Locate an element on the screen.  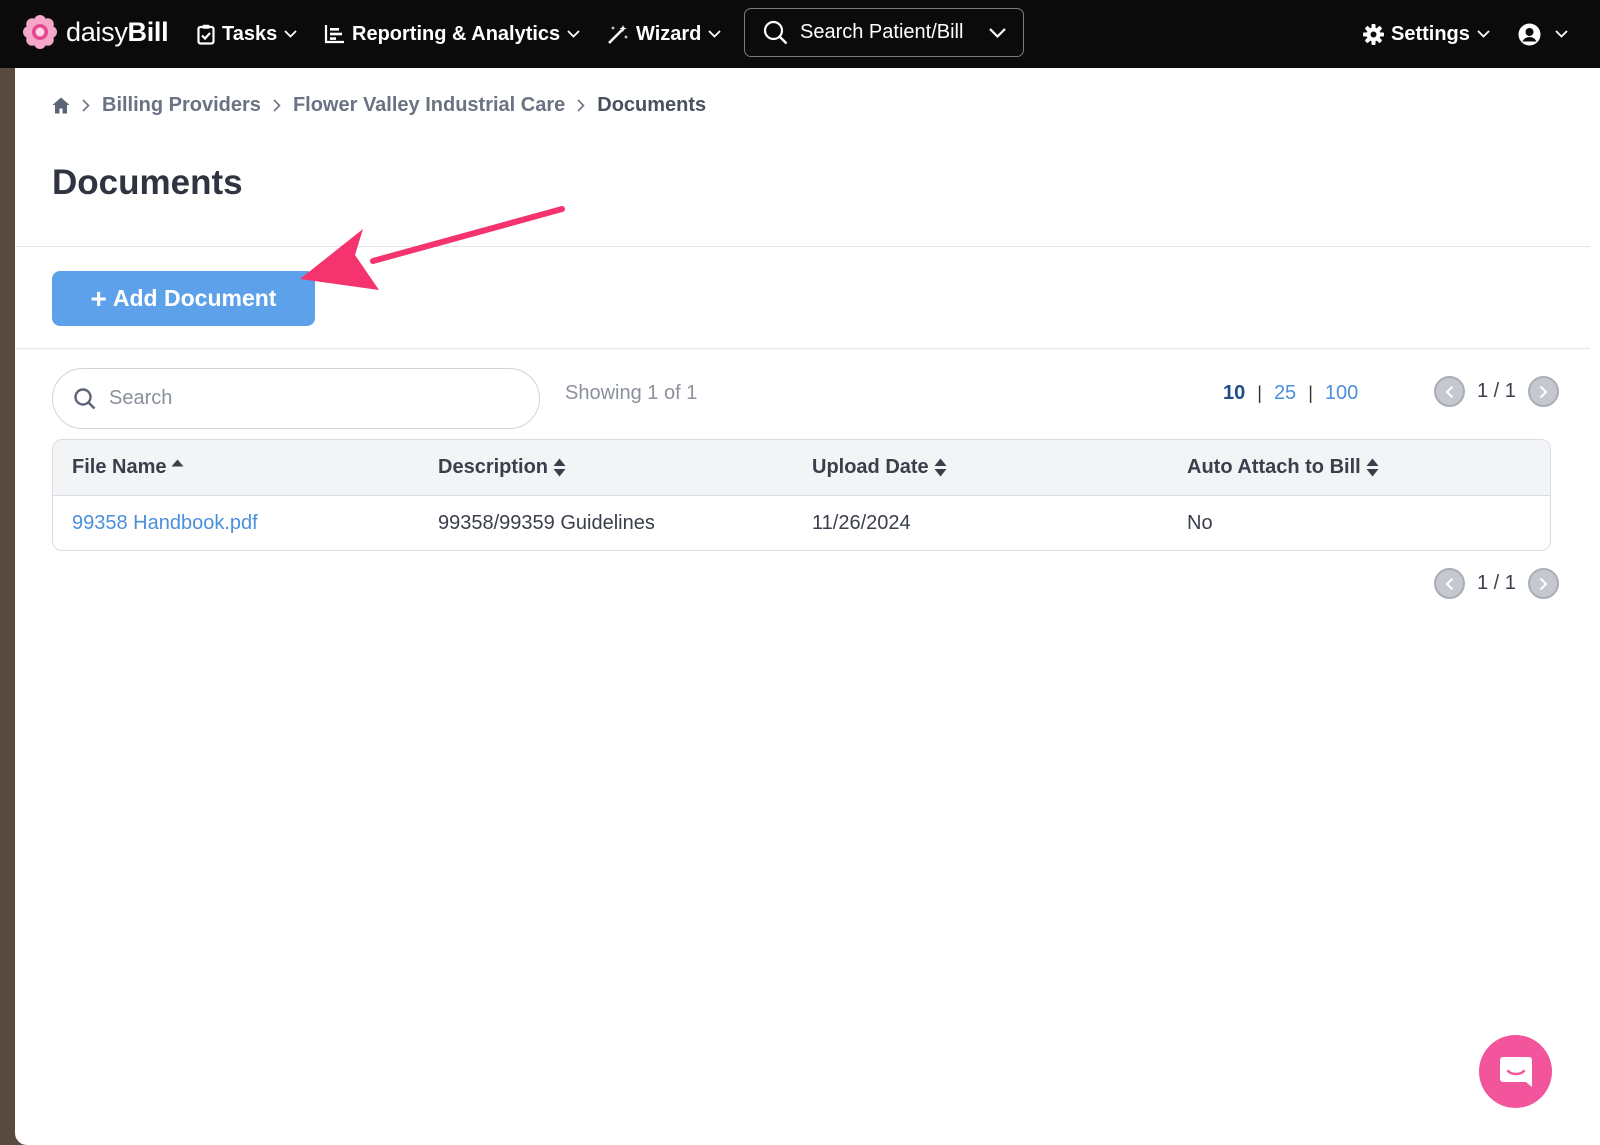
header-auto-attach: Auto Attach to Bill is located at coordinates (1283, 467).